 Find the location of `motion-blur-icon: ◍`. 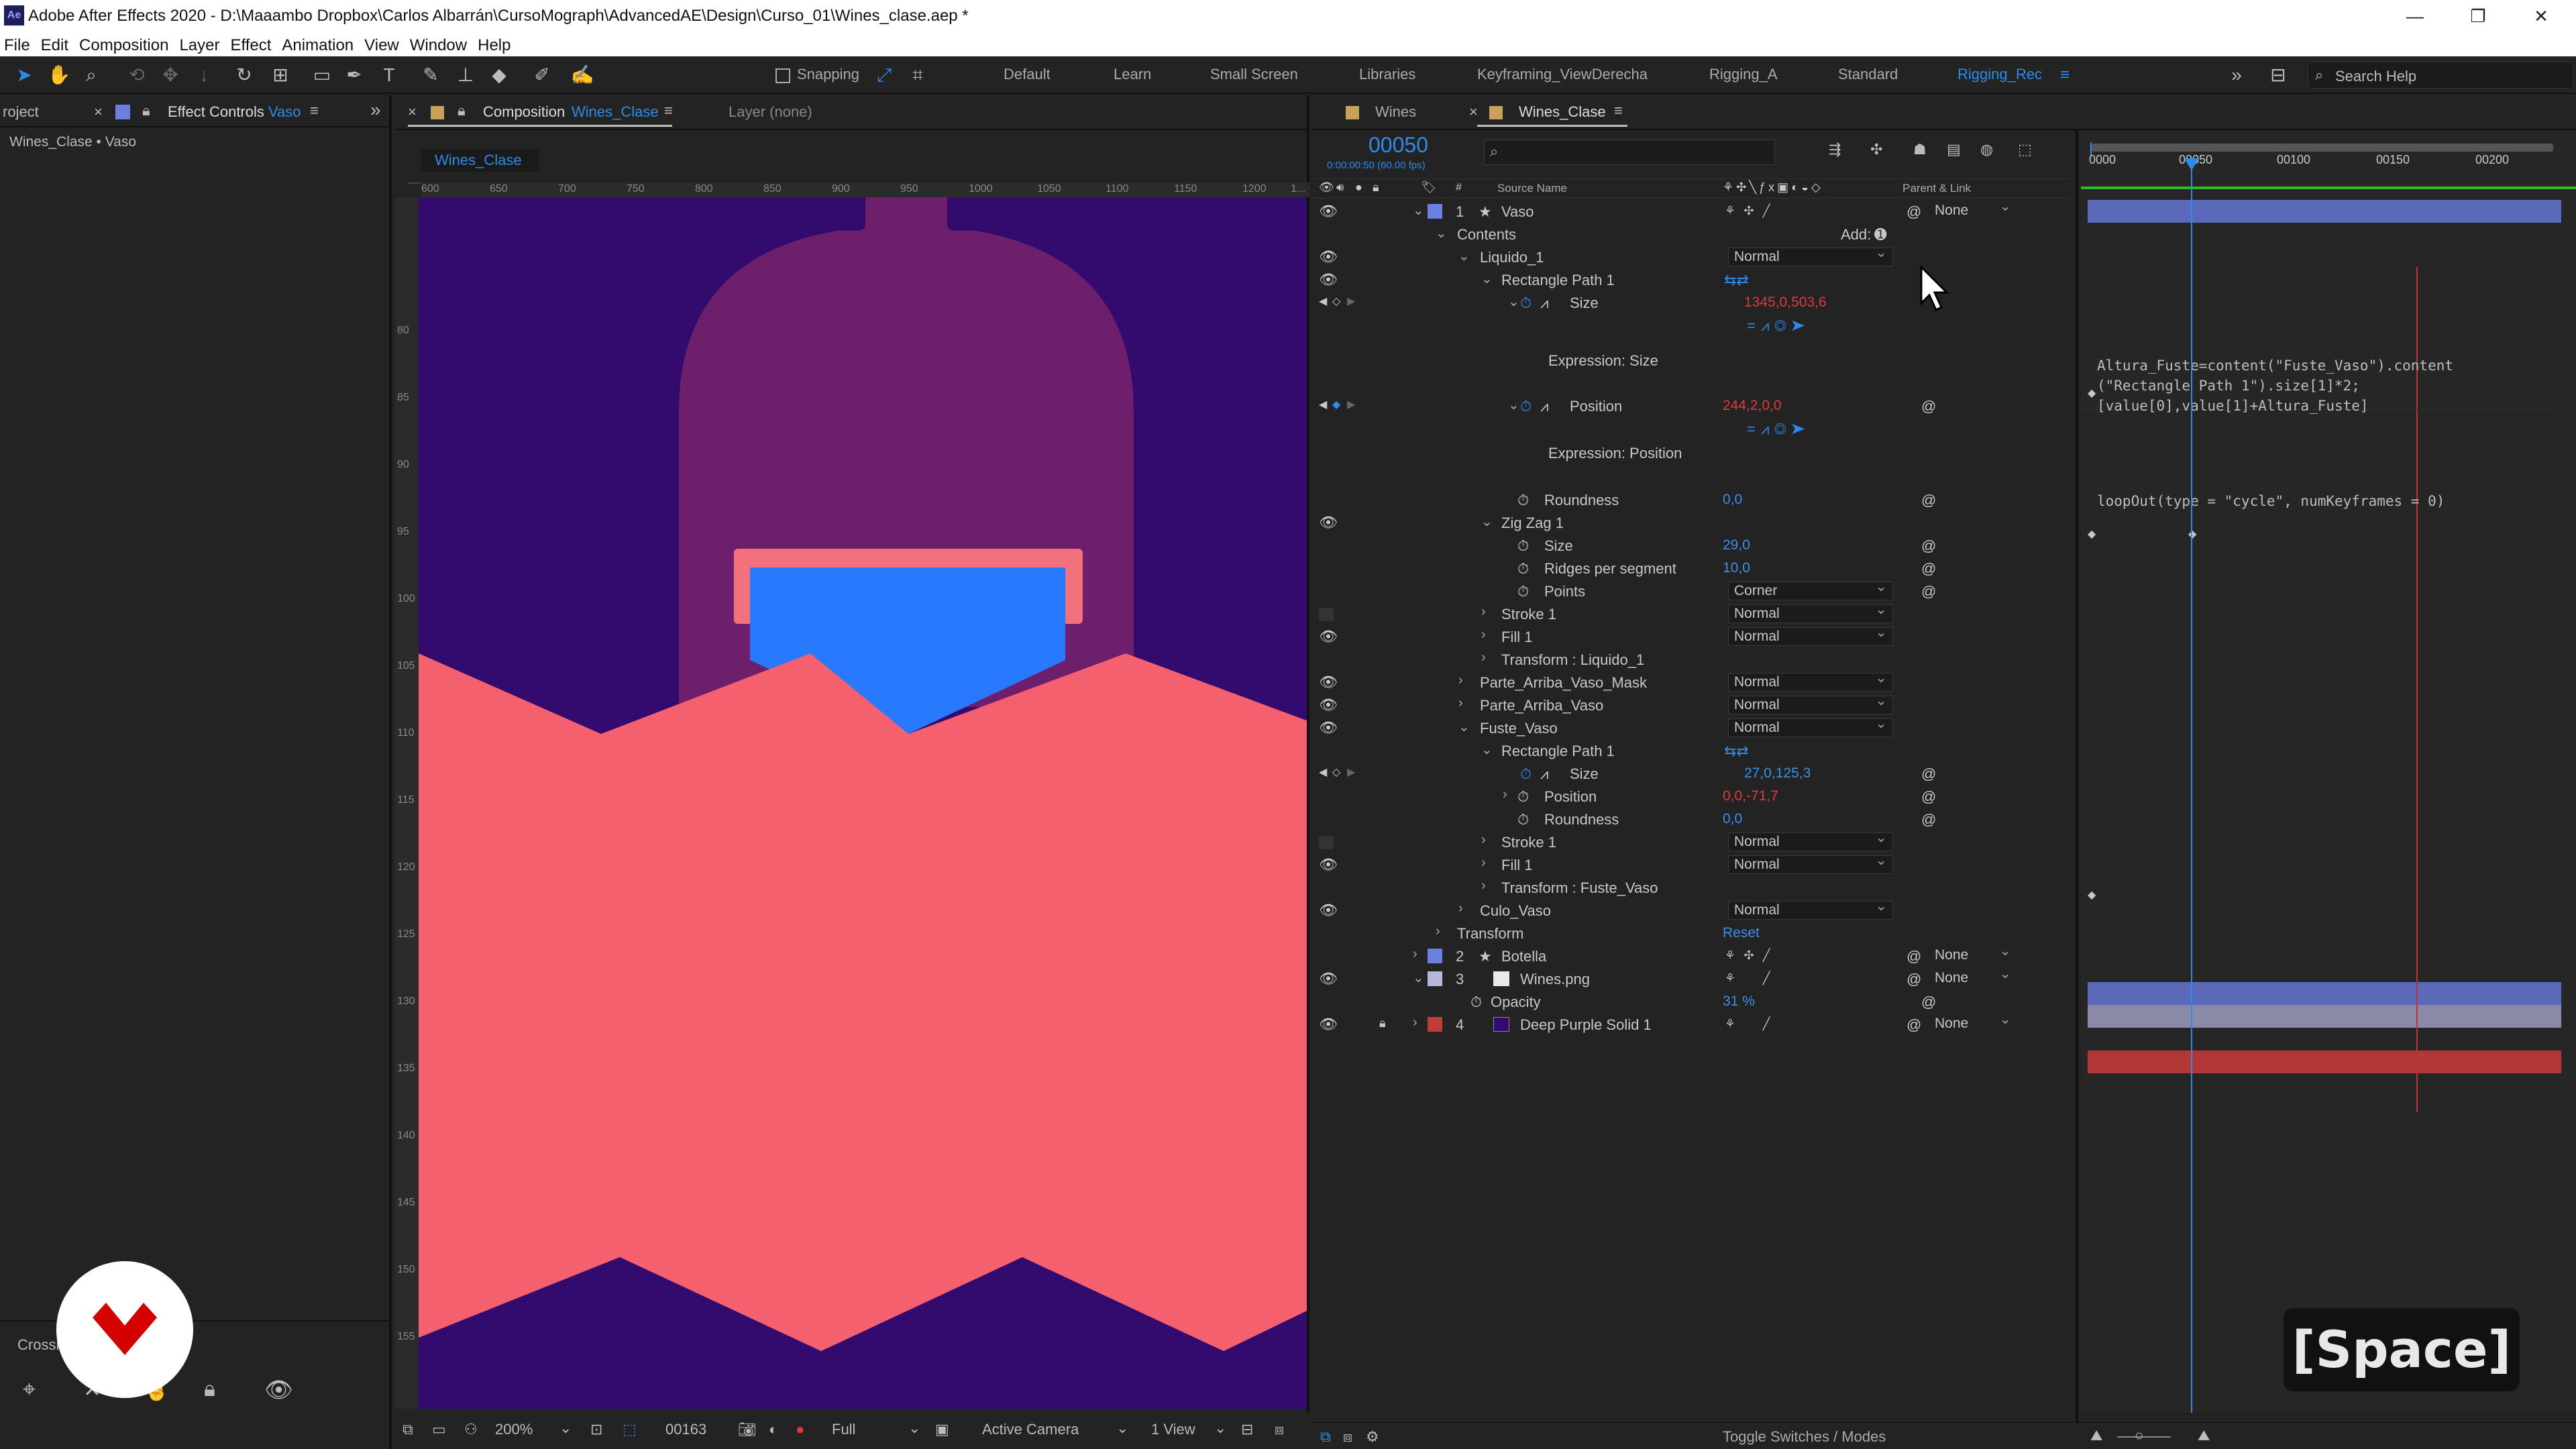

motion-blur-icon: ◍ is located at coordinates (1986, 149).